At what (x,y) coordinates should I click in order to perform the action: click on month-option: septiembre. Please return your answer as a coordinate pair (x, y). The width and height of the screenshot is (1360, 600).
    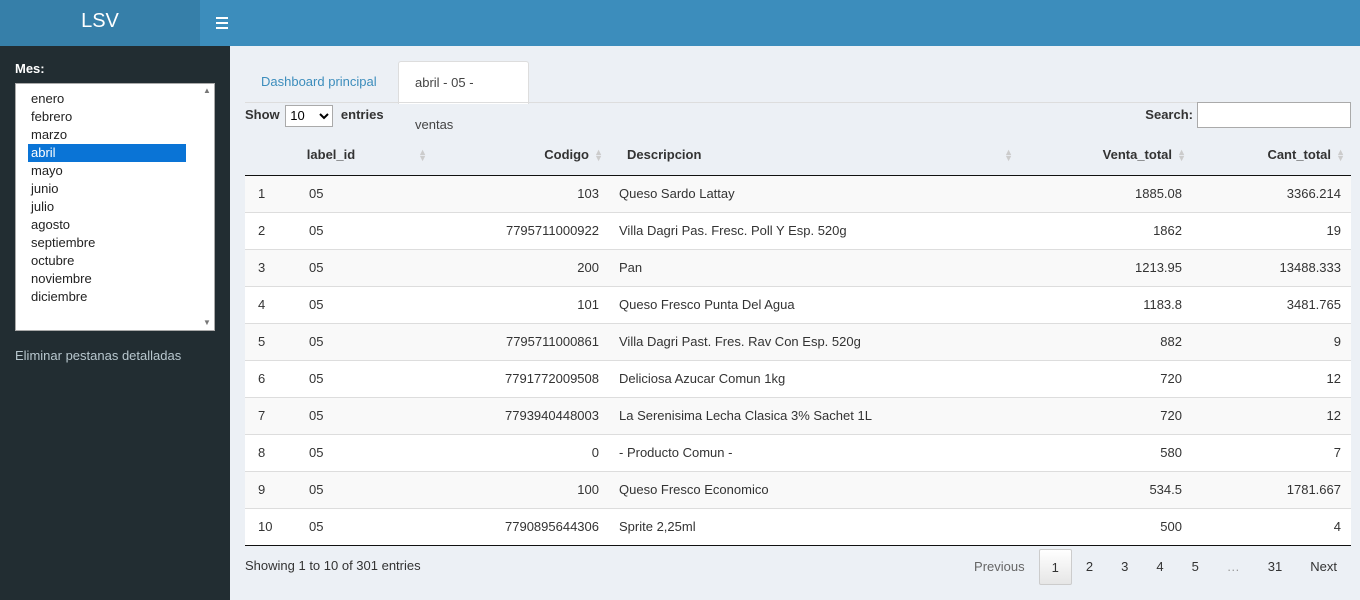
    Looking at the image, I should click on (107, 243).